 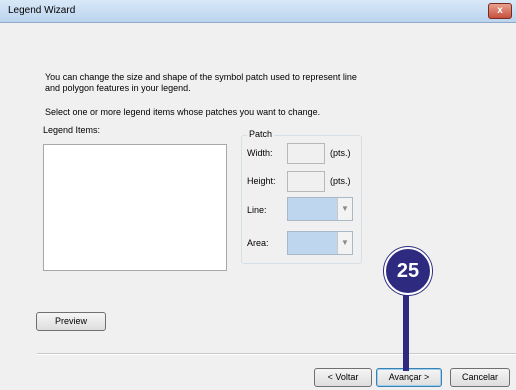 What do you see at coordinates (480, 377) in the screenshot?
I see `cancel-button: Cancelar` at bounding box center [480, 377].